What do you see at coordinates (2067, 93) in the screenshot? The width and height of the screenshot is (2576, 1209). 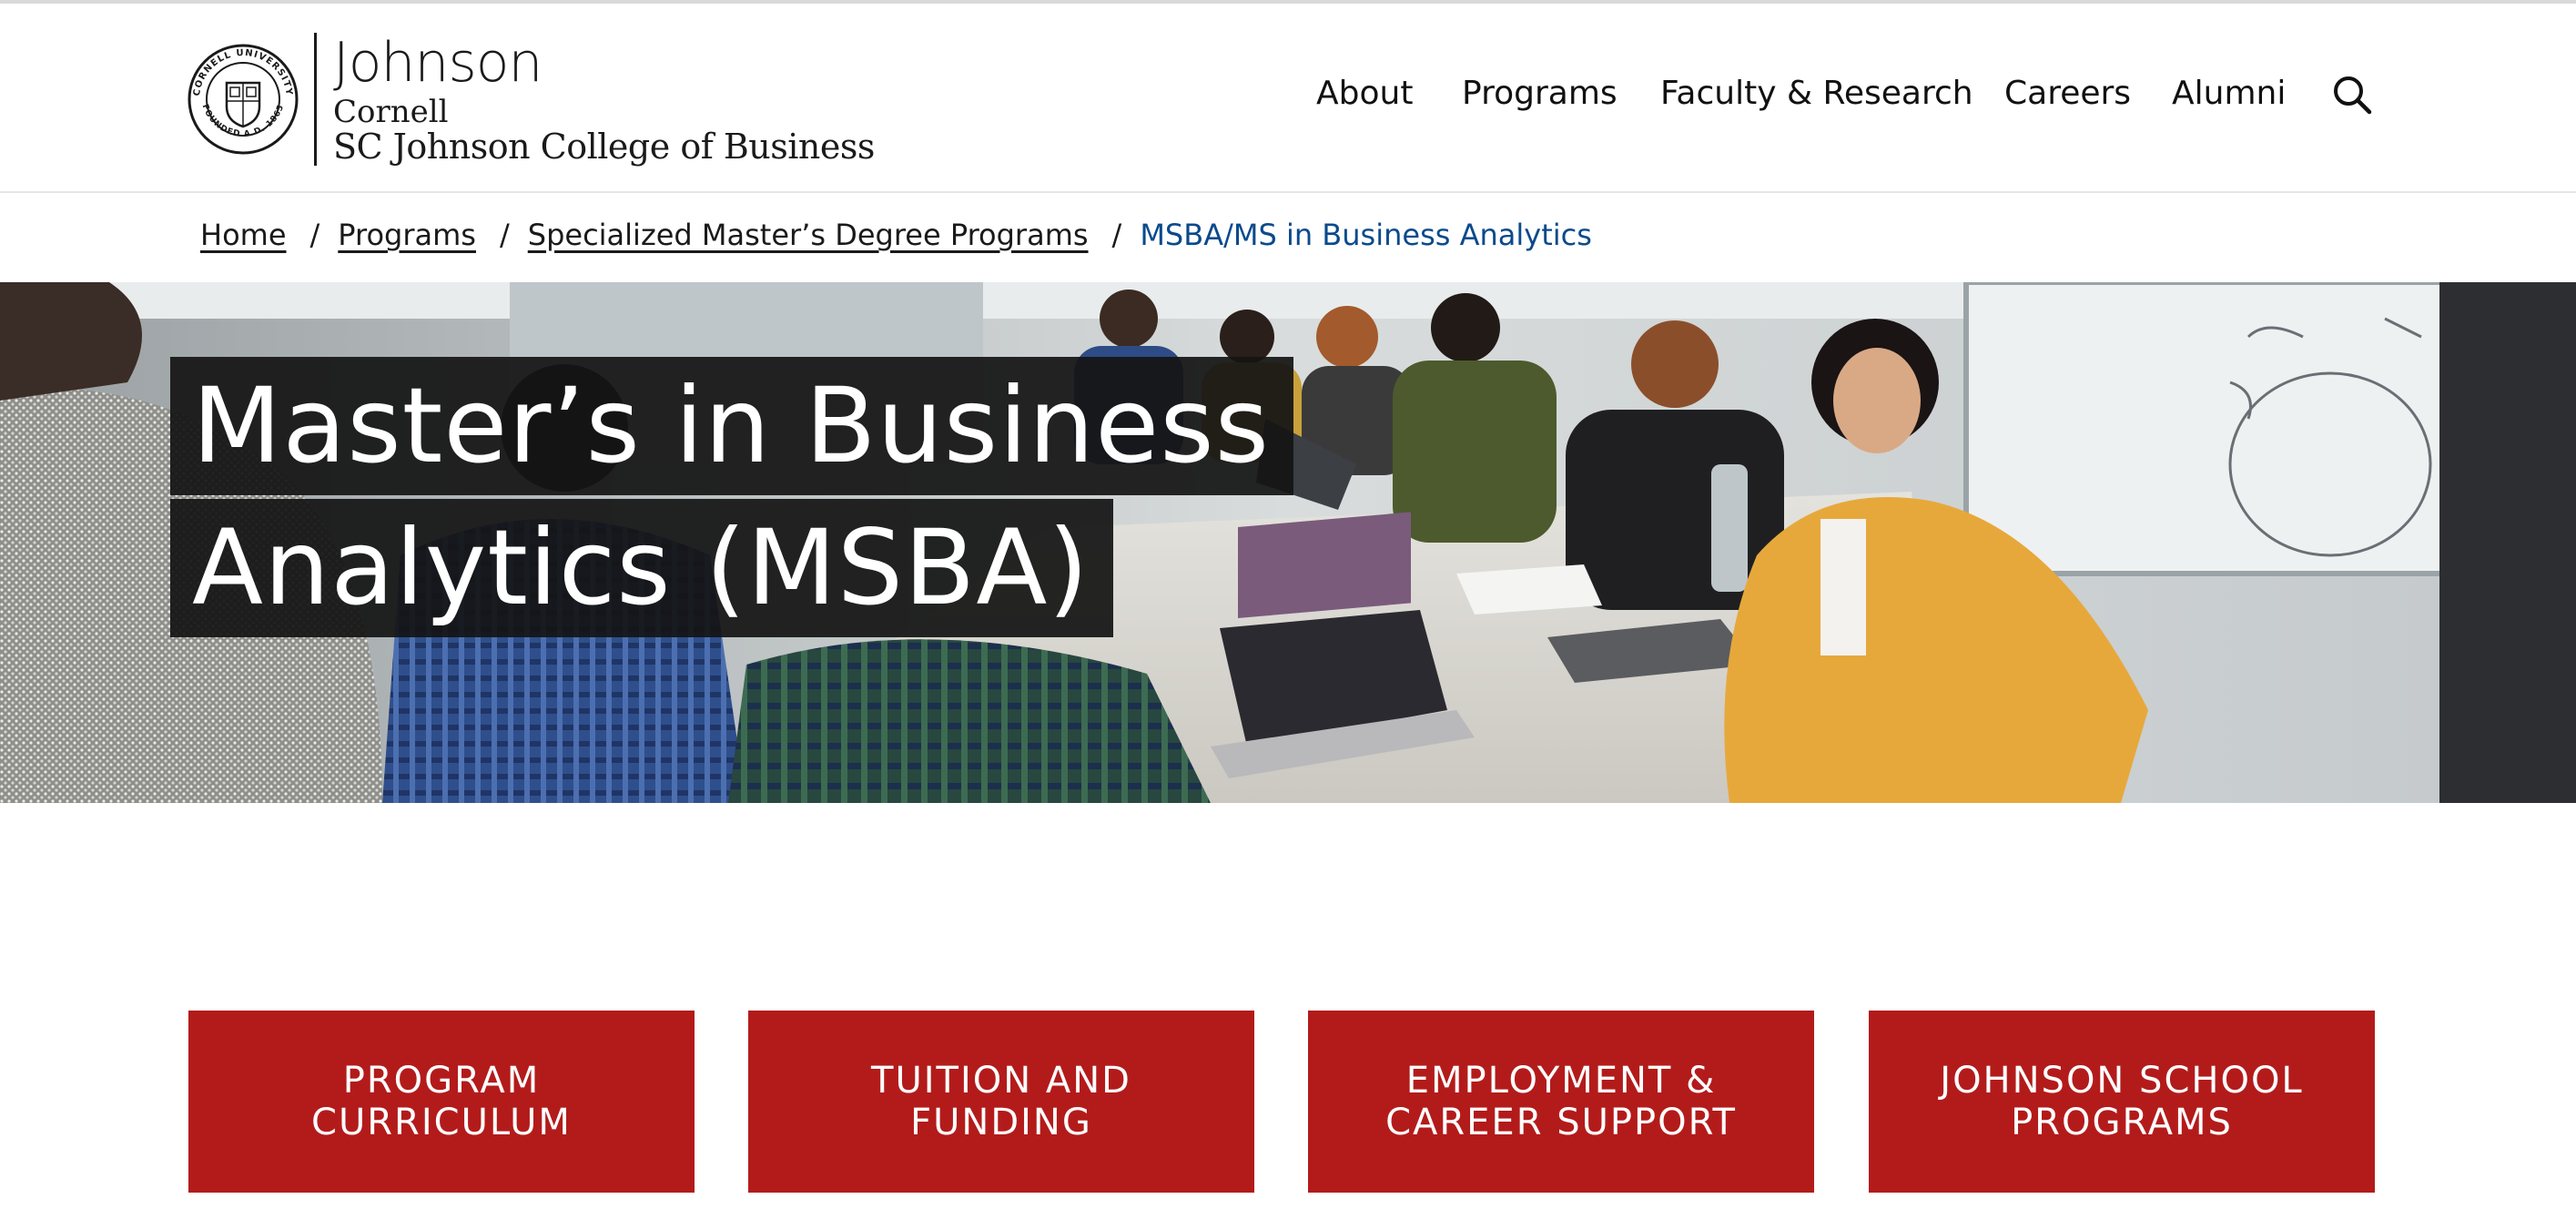 I see `nav-careers: Careers` at bounding box center [2067, 93].